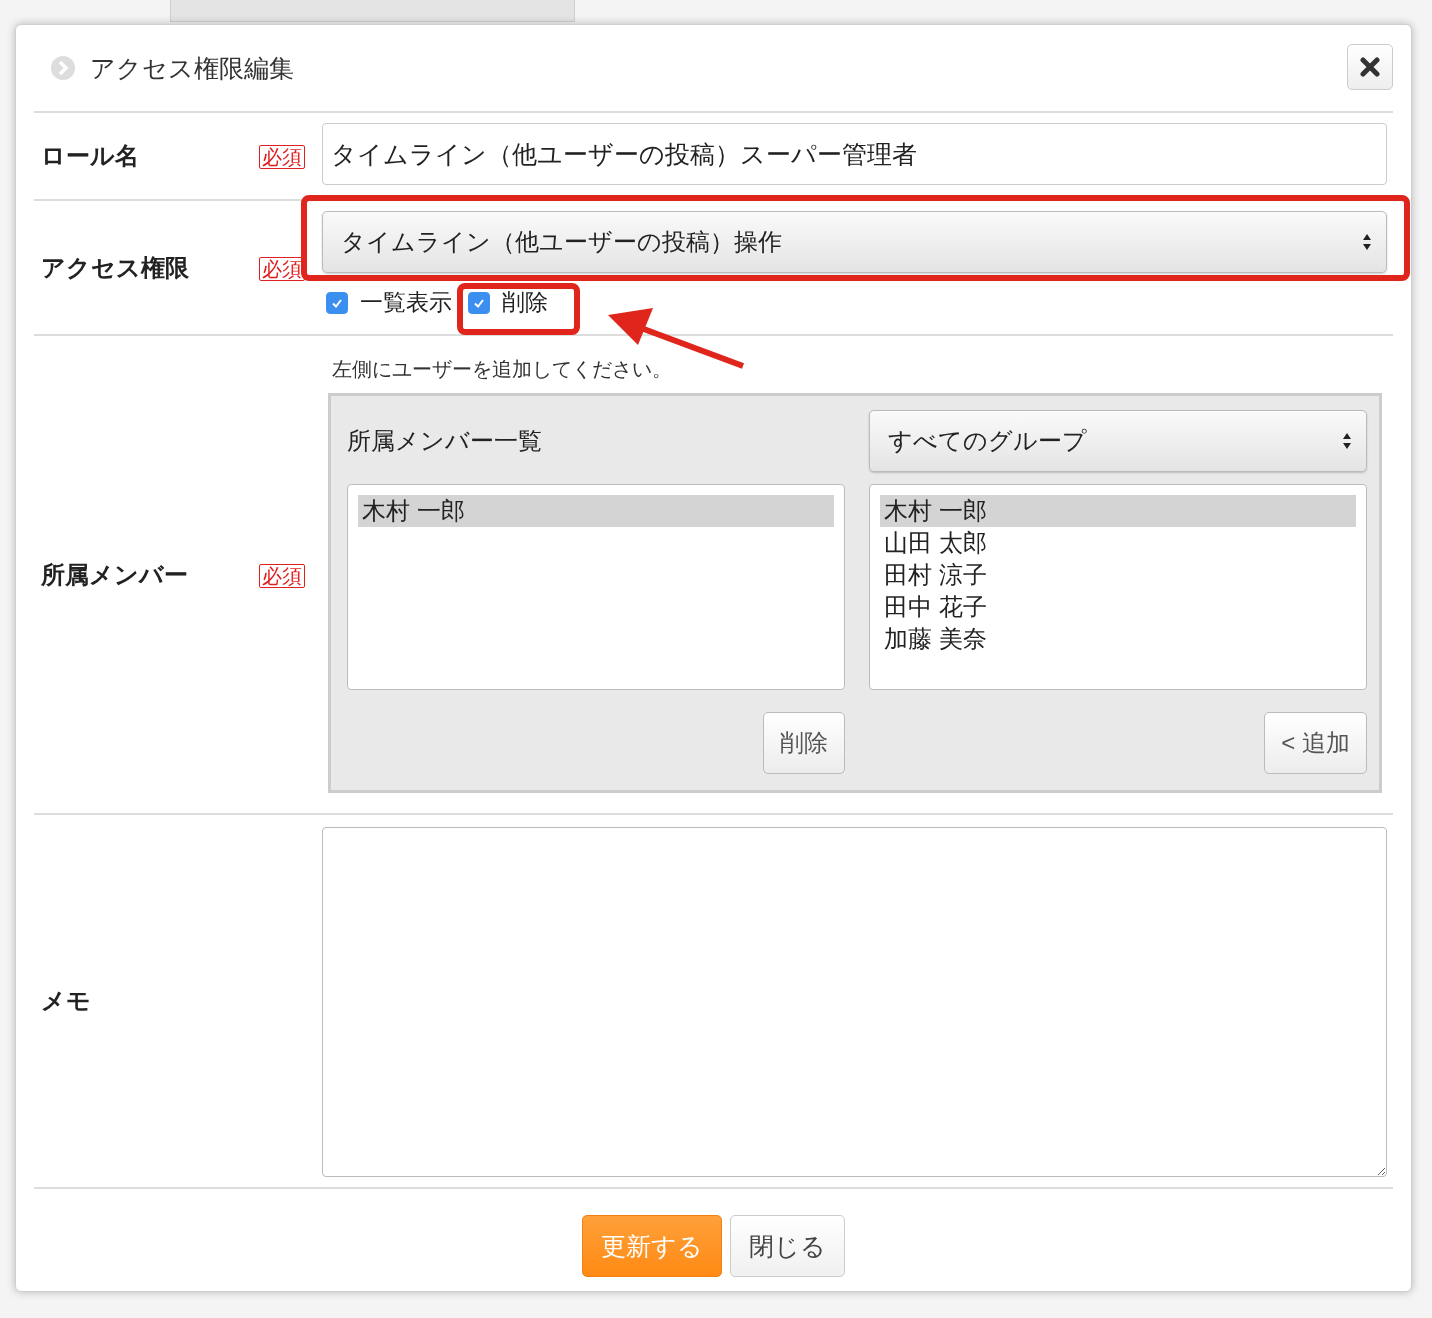 Image resolution: width=1432 pixels, height=1318 pixels. I want to click on member-option: 田村 涼子, so click(1118, 575).